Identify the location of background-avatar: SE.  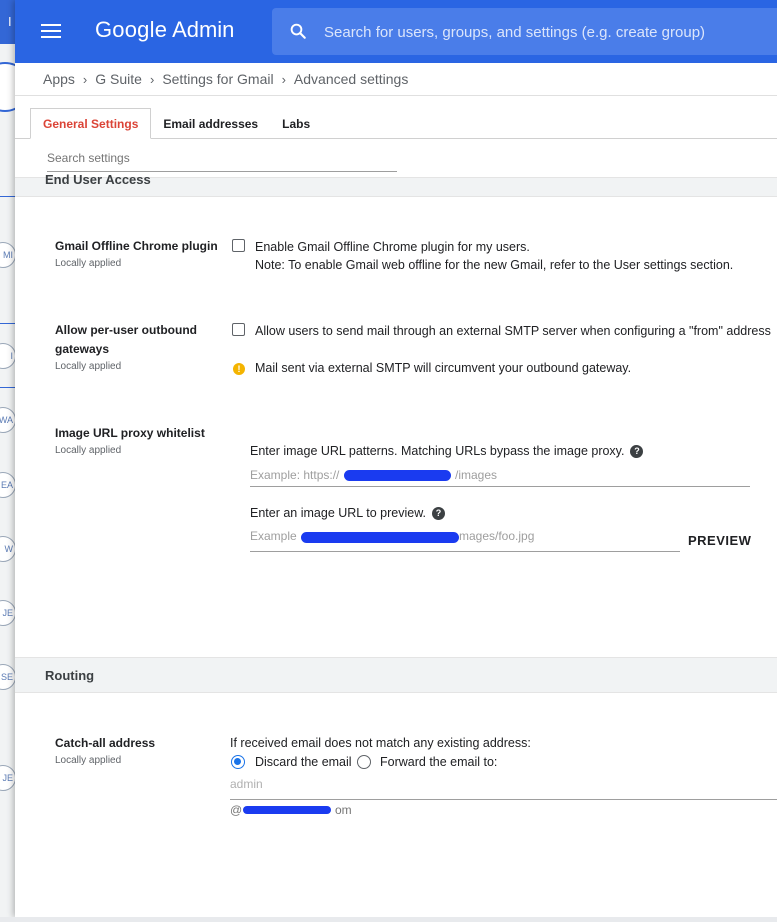
(8, 677).